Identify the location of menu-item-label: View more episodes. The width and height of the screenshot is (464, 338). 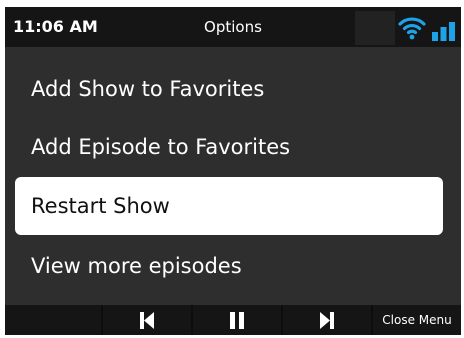
(136, 266).